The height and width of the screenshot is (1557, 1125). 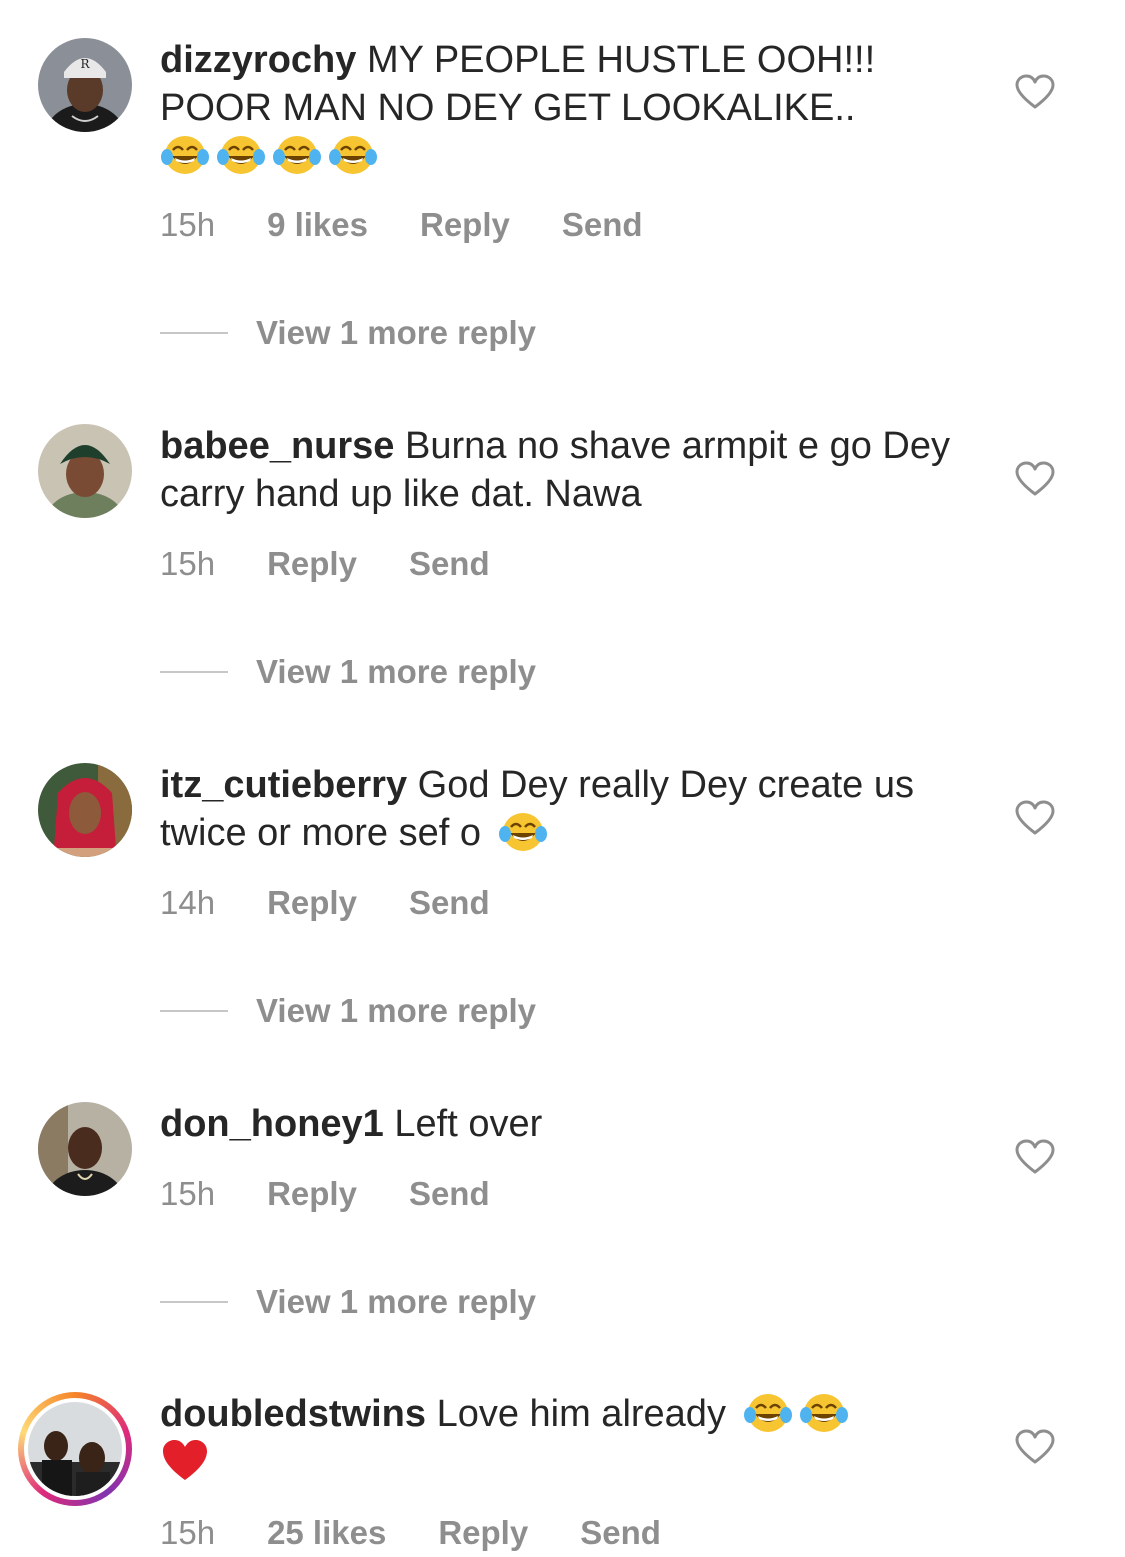 What do you see at coordinates (258, 60) in the screenshot?
I see `comment-username: dizzyrochy` at bounding box center [258, 60].